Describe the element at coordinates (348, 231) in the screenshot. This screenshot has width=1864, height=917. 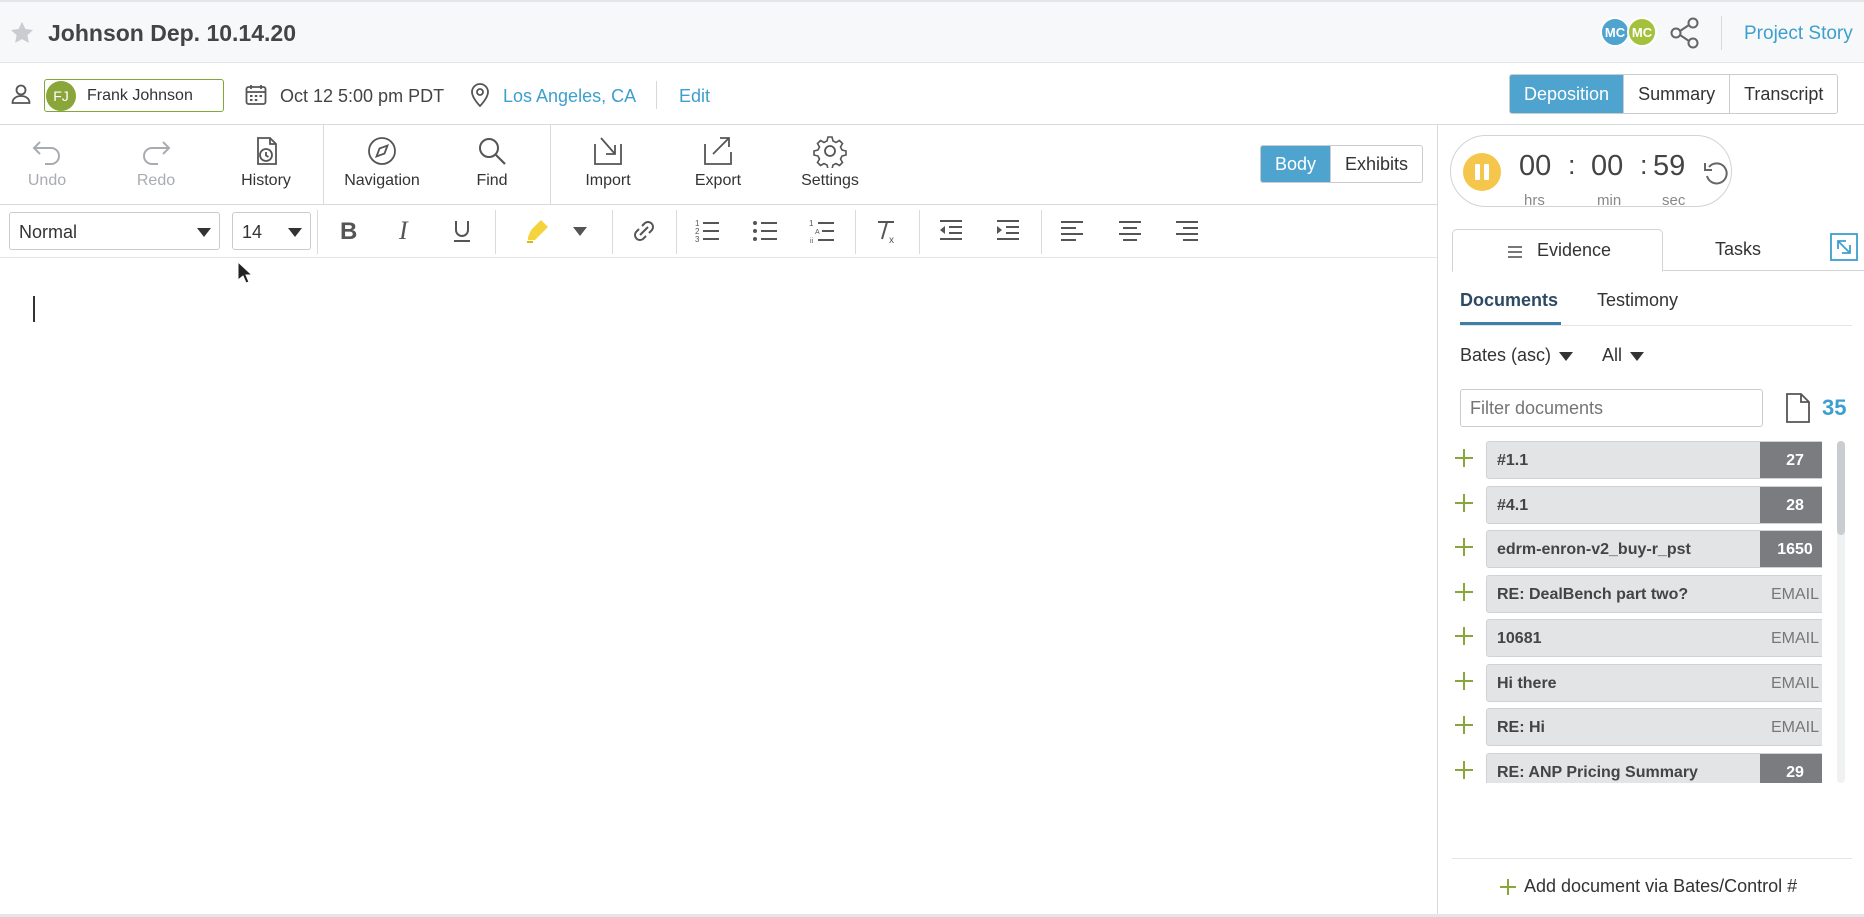
I see `bold-button: B` at that location.